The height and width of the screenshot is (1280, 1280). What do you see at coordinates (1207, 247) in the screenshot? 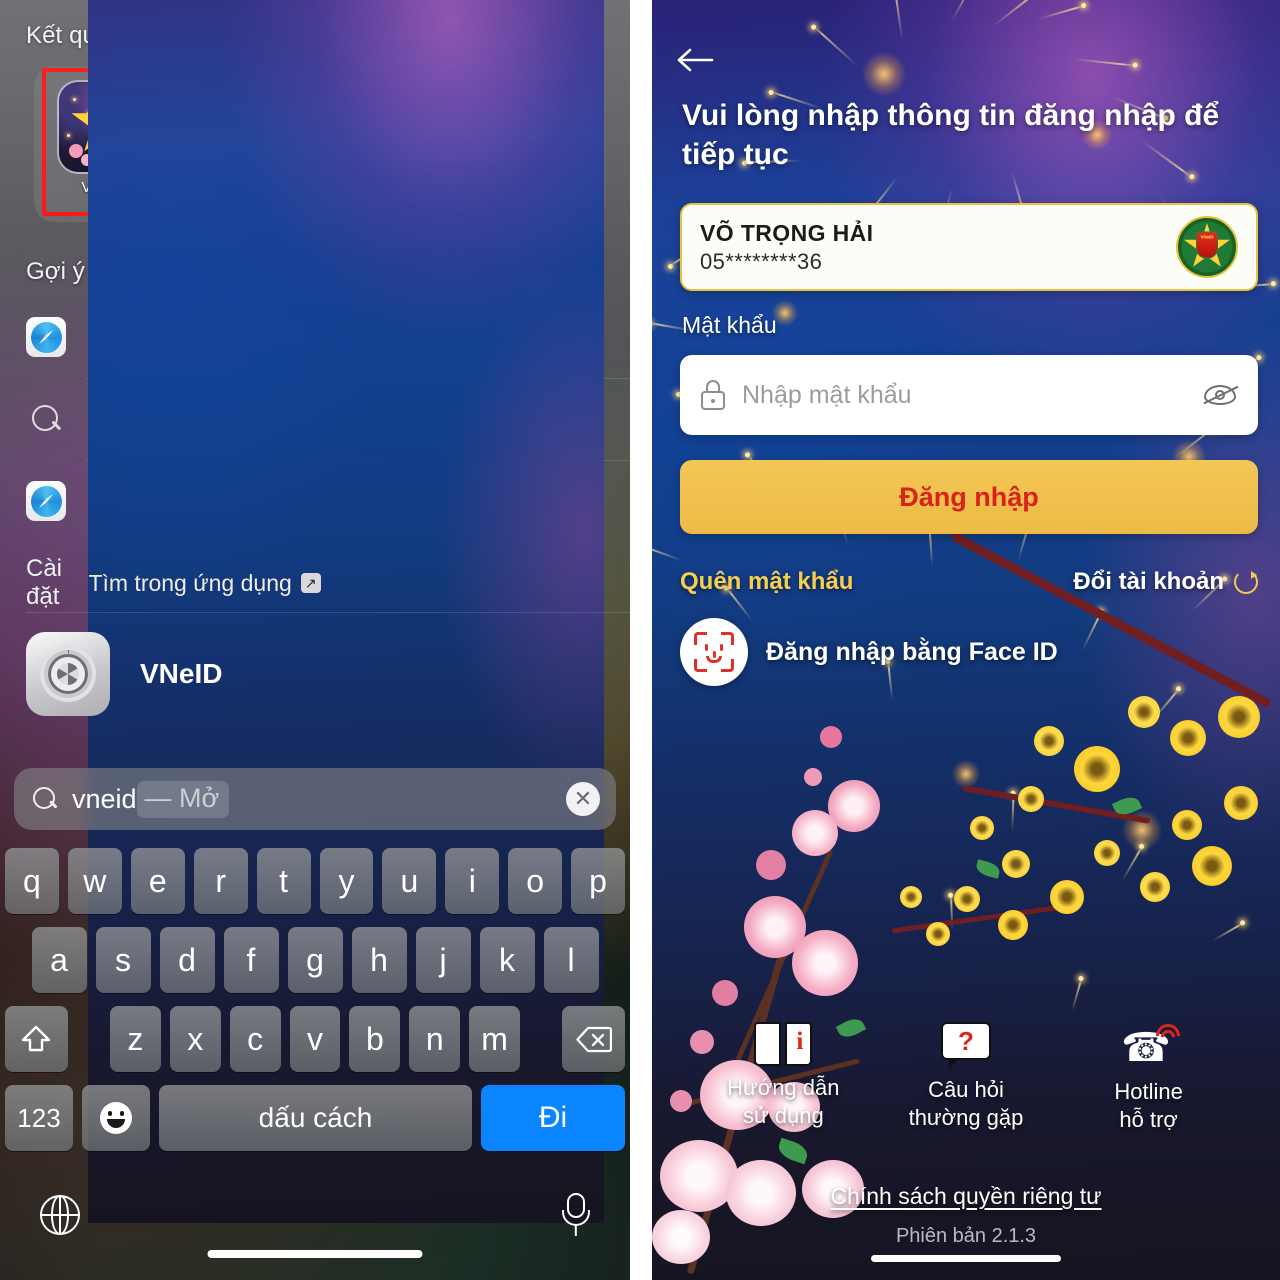
I see `vneid-emblem-icon: VNeID` at bounding box center [1207, 247].